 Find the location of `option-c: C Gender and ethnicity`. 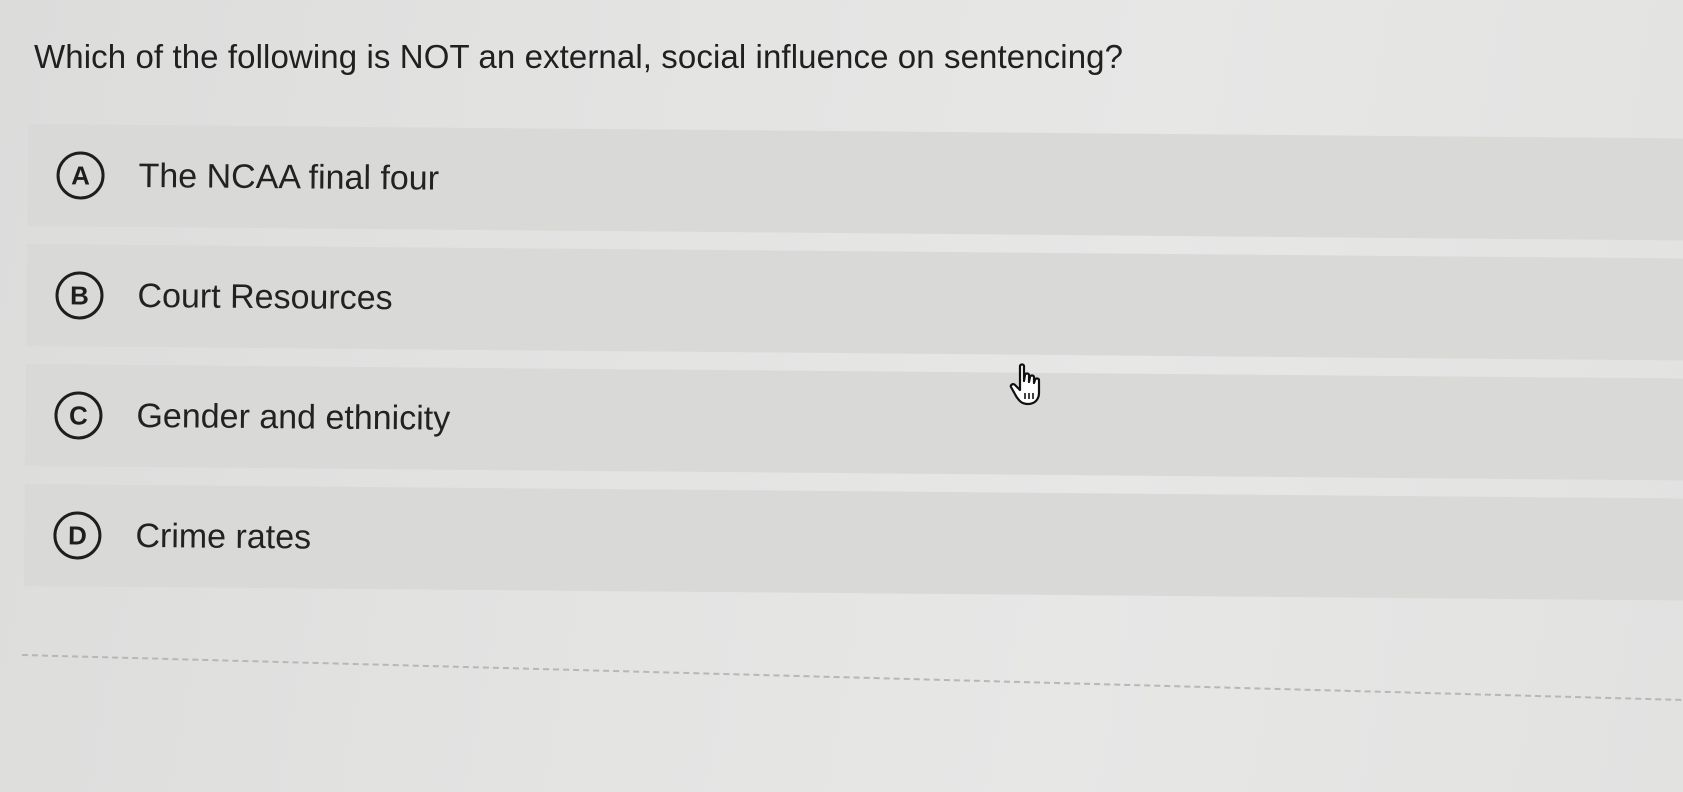

option-c: C Gender and ethnicity is located at coordinates (854, 422).